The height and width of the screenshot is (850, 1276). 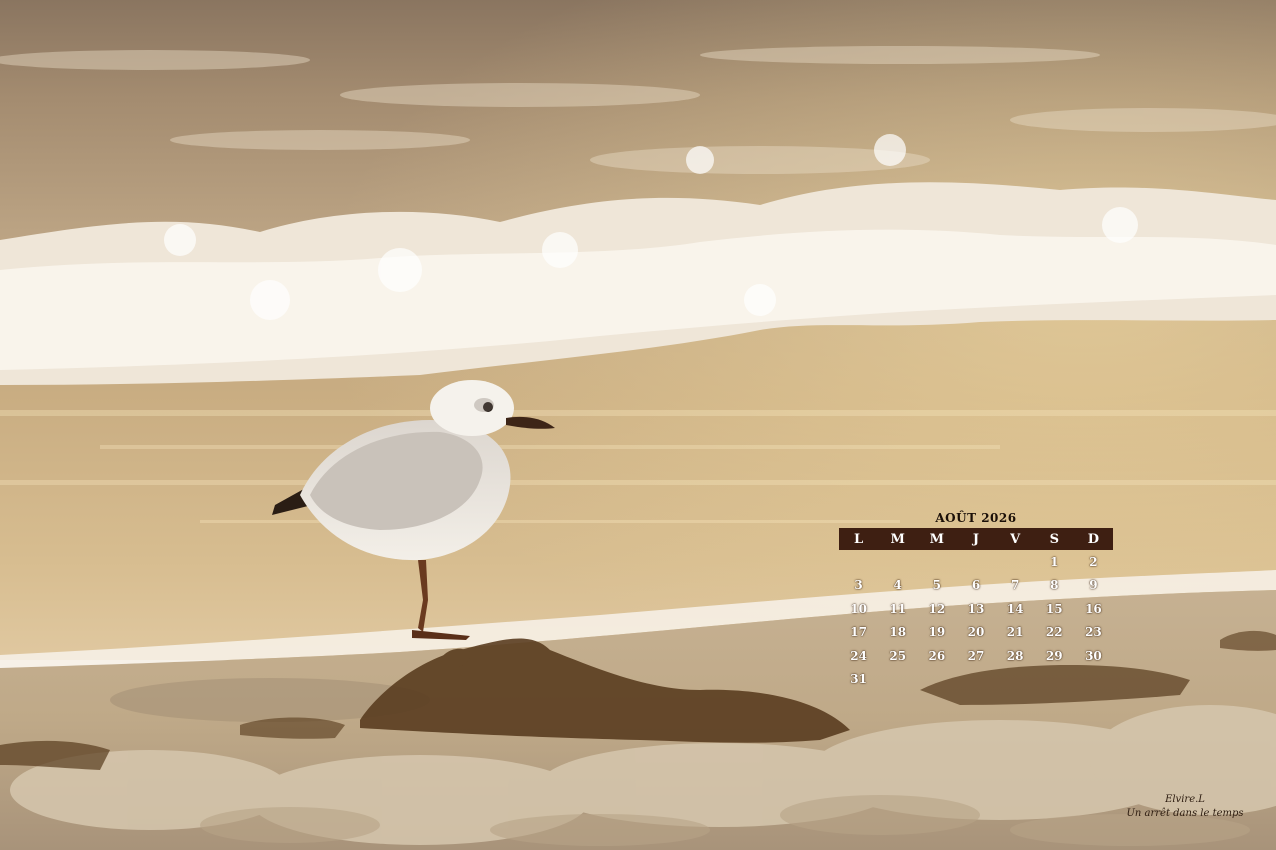 I want to click on weekday-label: L, so click(x=859, y=539).